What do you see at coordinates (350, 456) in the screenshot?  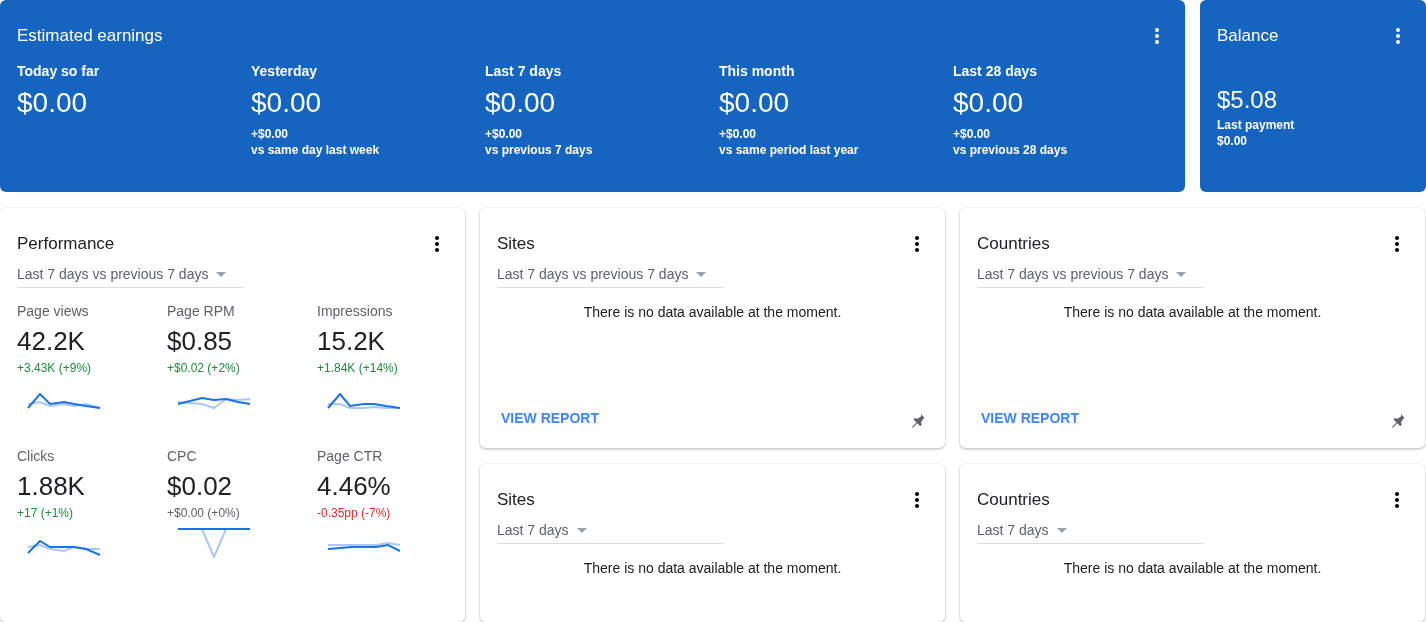 I see `metric-label: Page CTR` at bounding box center [350, 456].